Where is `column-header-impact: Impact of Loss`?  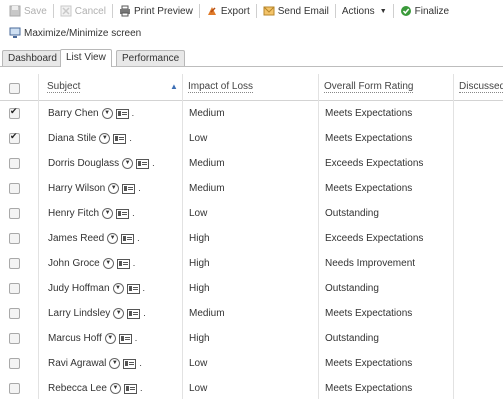 column-header-impact: Impact of Loss is located at coordinates (221, 87).